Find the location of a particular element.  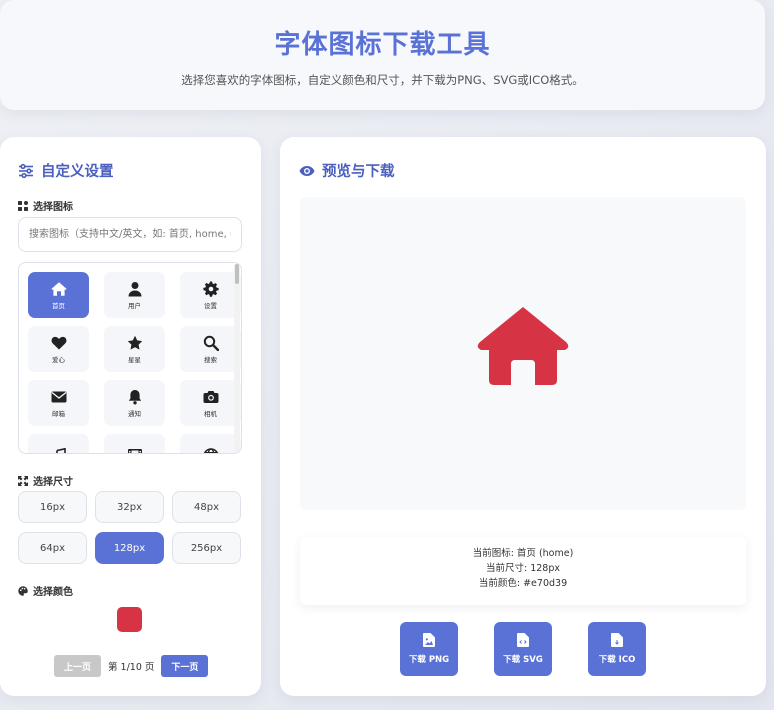

user-icon is located at coordinates (134, 288).